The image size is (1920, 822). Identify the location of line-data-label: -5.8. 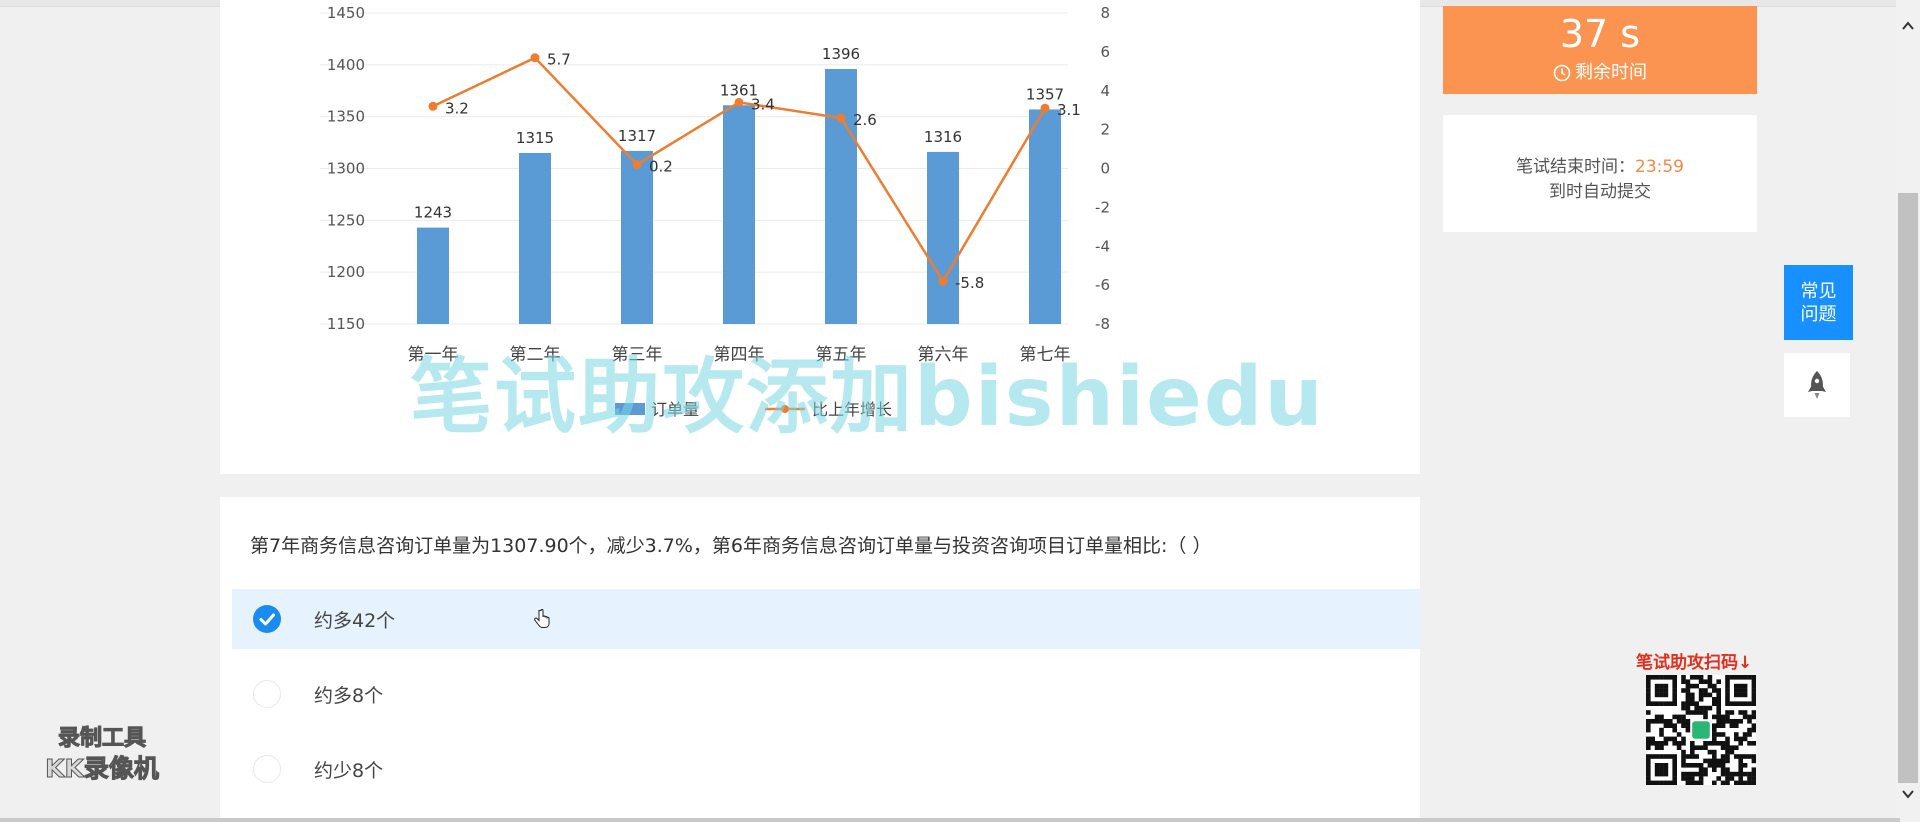
(969, 283).